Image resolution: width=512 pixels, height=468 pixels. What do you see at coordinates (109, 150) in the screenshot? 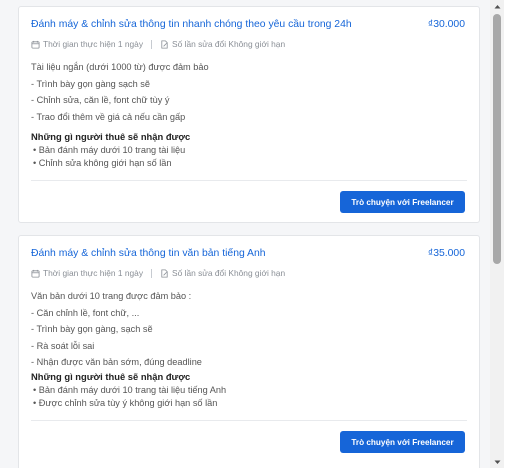
I see `benefit-item: • Bản đánh máy dưới 10 trang tài liệu` at bounding box center [109, 150].